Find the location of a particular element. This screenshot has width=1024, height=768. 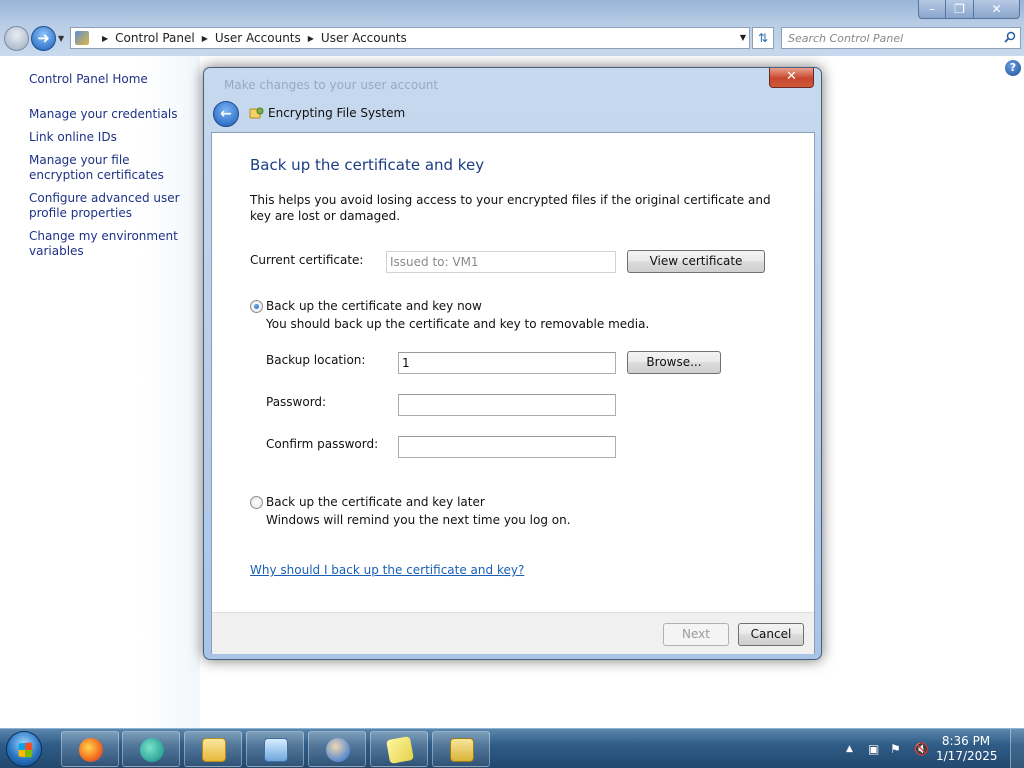

taskbar-chat-app is located at coordinates (151, 749).